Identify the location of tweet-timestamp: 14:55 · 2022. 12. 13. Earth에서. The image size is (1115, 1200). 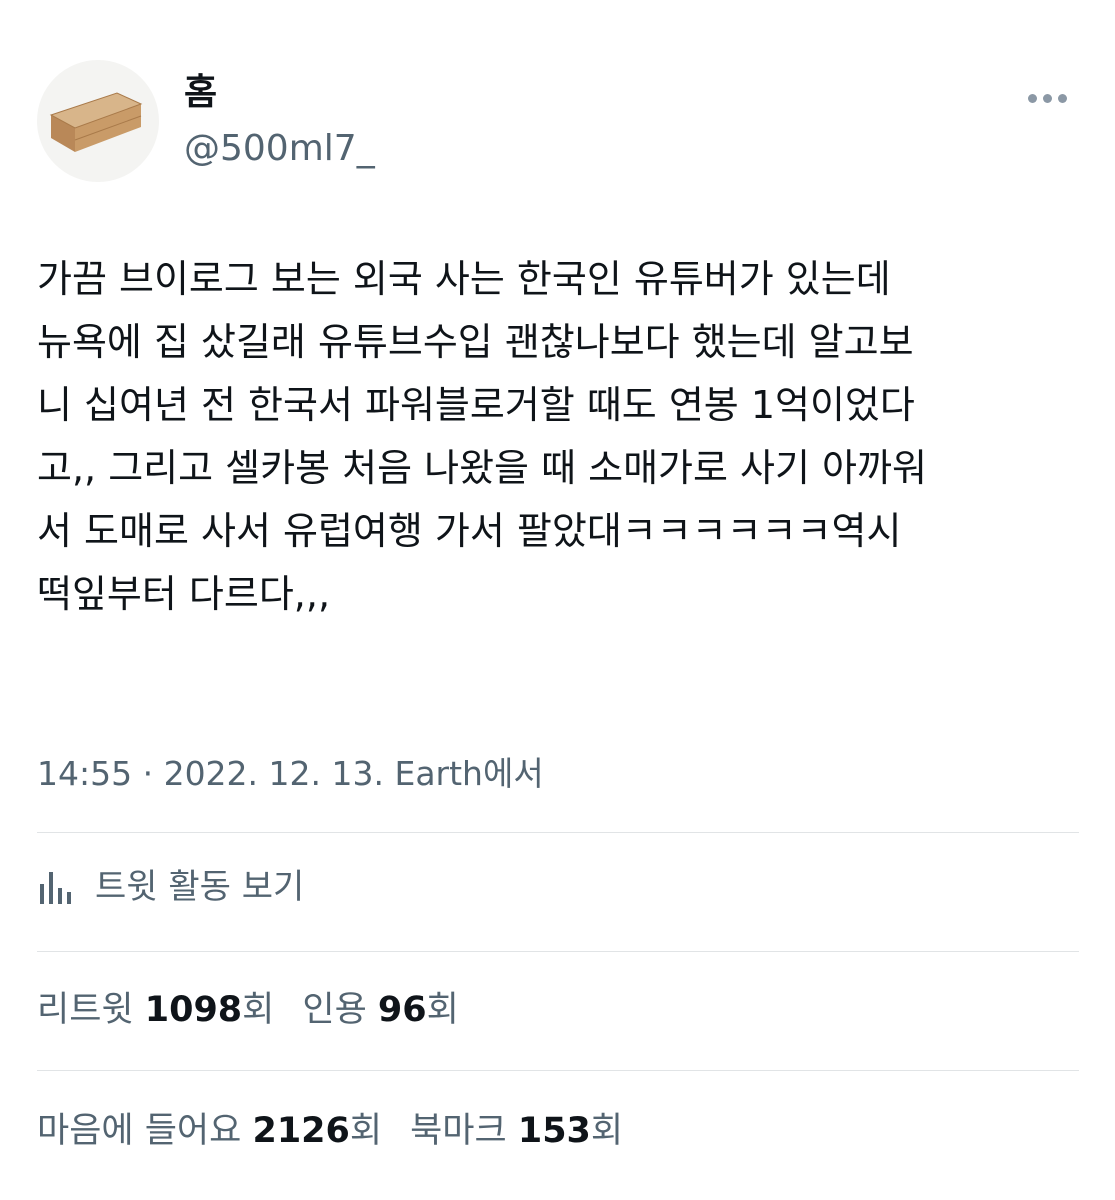
(290, 774).